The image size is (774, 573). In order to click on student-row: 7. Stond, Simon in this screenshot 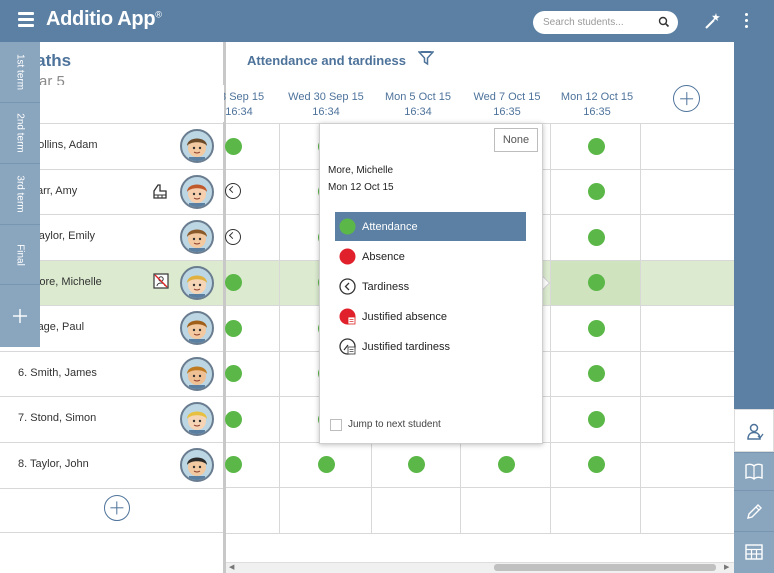, I will do `click(112, 418)`.